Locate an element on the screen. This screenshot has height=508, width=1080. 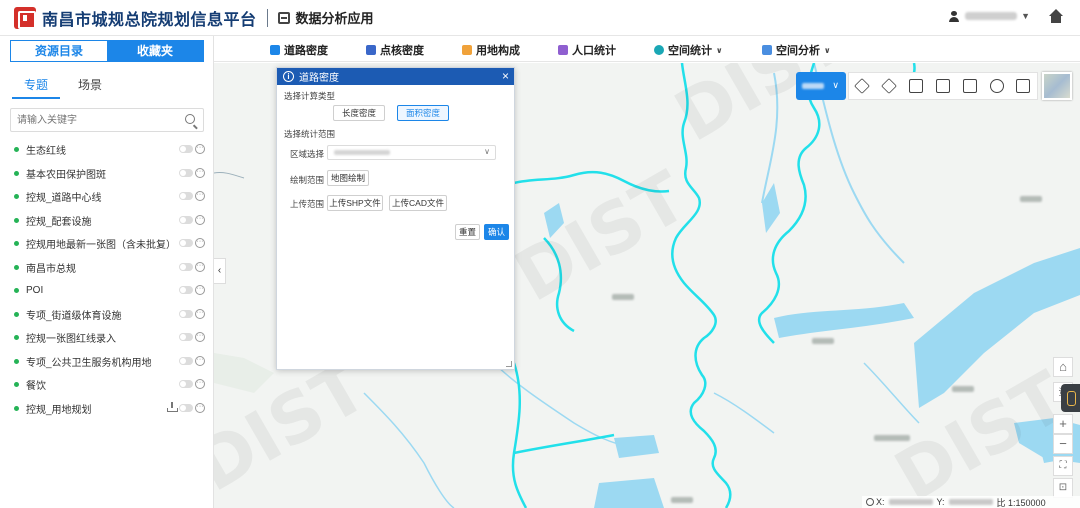
layer-label: 基本农田保护图斑 is located at coordinates (66, 175).